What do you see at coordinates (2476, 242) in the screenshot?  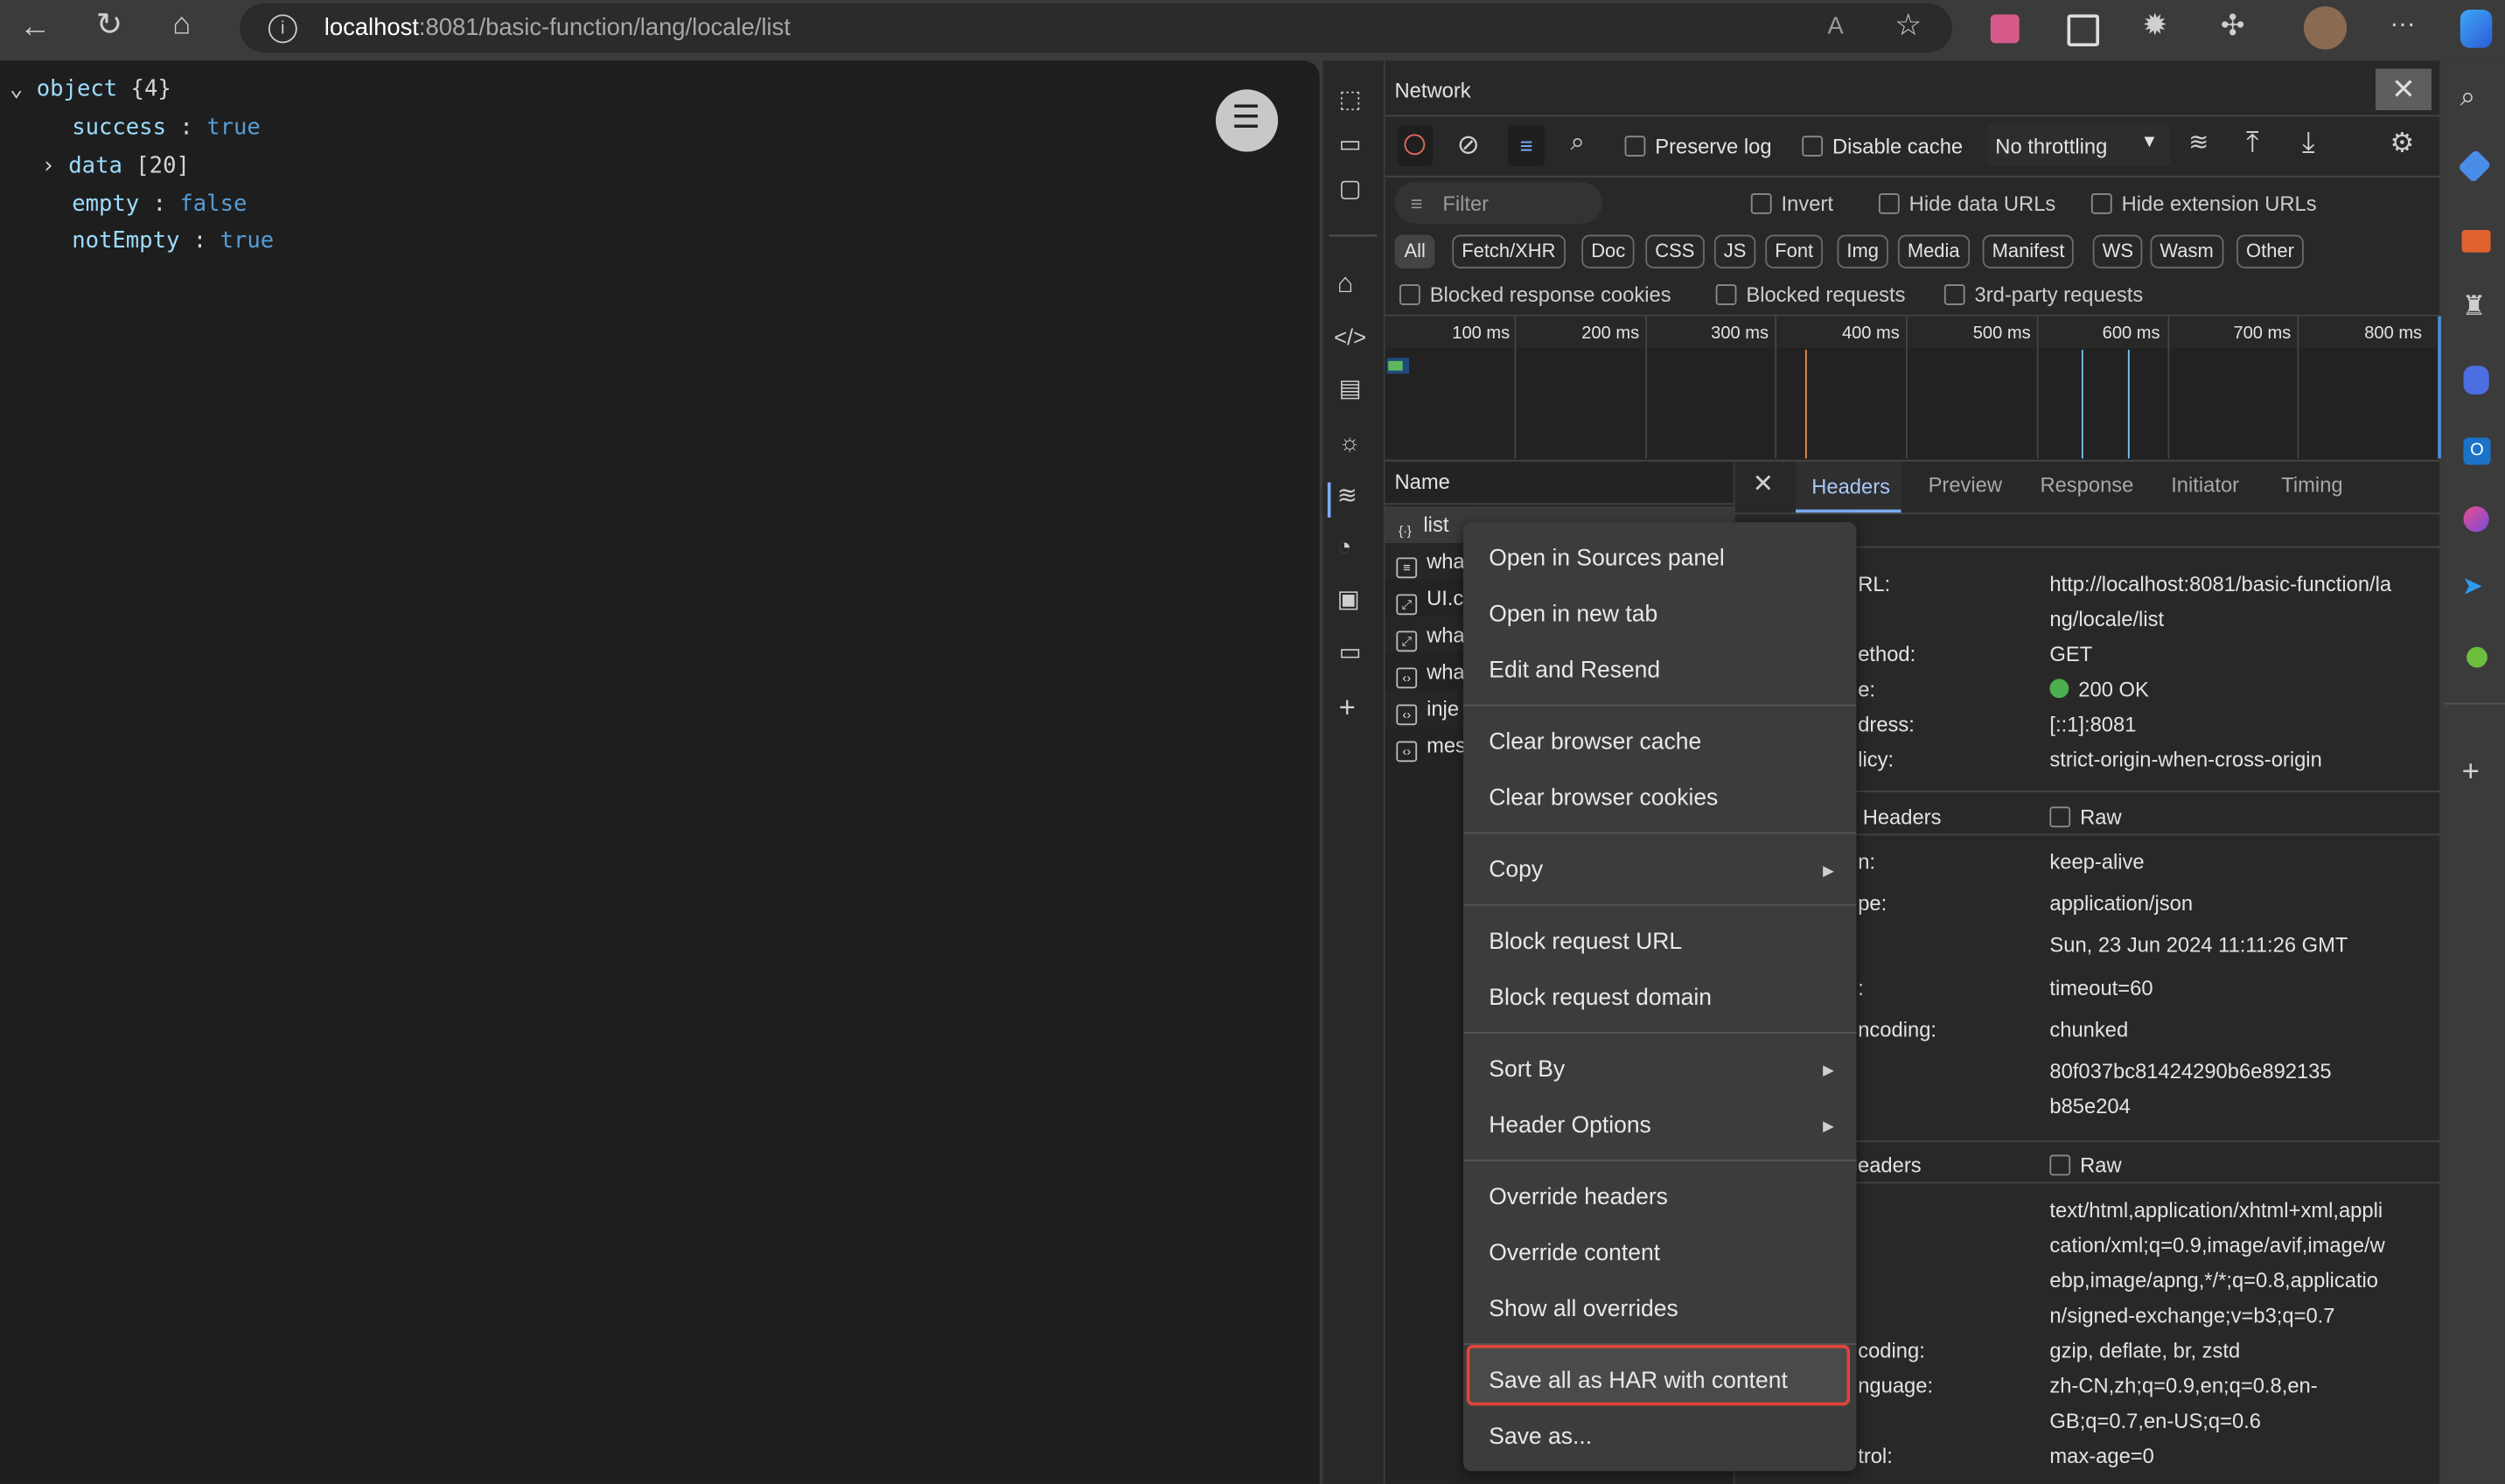 I see `toolbox-icon` at bounding box center [2476, 242].